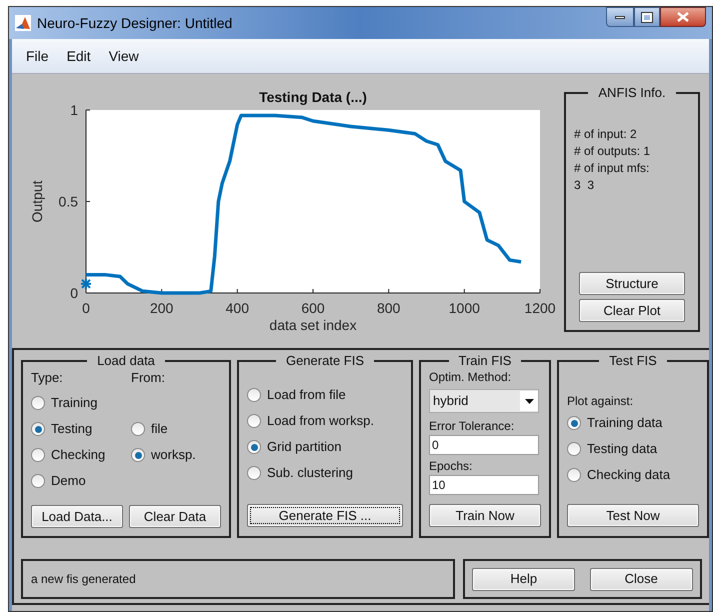  I want to click on window-title: Neuro-Fuzzy Designer: Untitled, so click(134, 23).